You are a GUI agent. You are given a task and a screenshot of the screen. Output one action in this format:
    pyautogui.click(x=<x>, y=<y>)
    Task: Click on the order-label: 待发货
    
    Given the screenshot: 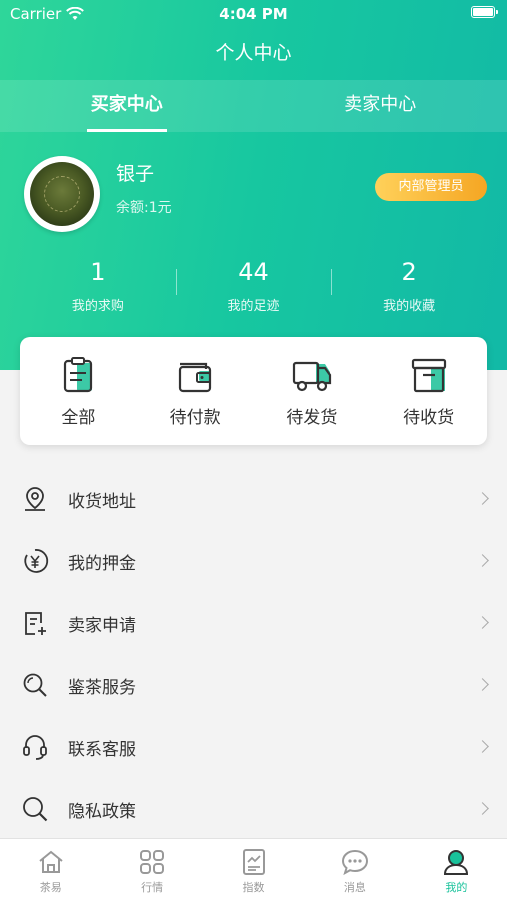 What is the action you would take?
    pyautogui.click(x=312, y=418)
    